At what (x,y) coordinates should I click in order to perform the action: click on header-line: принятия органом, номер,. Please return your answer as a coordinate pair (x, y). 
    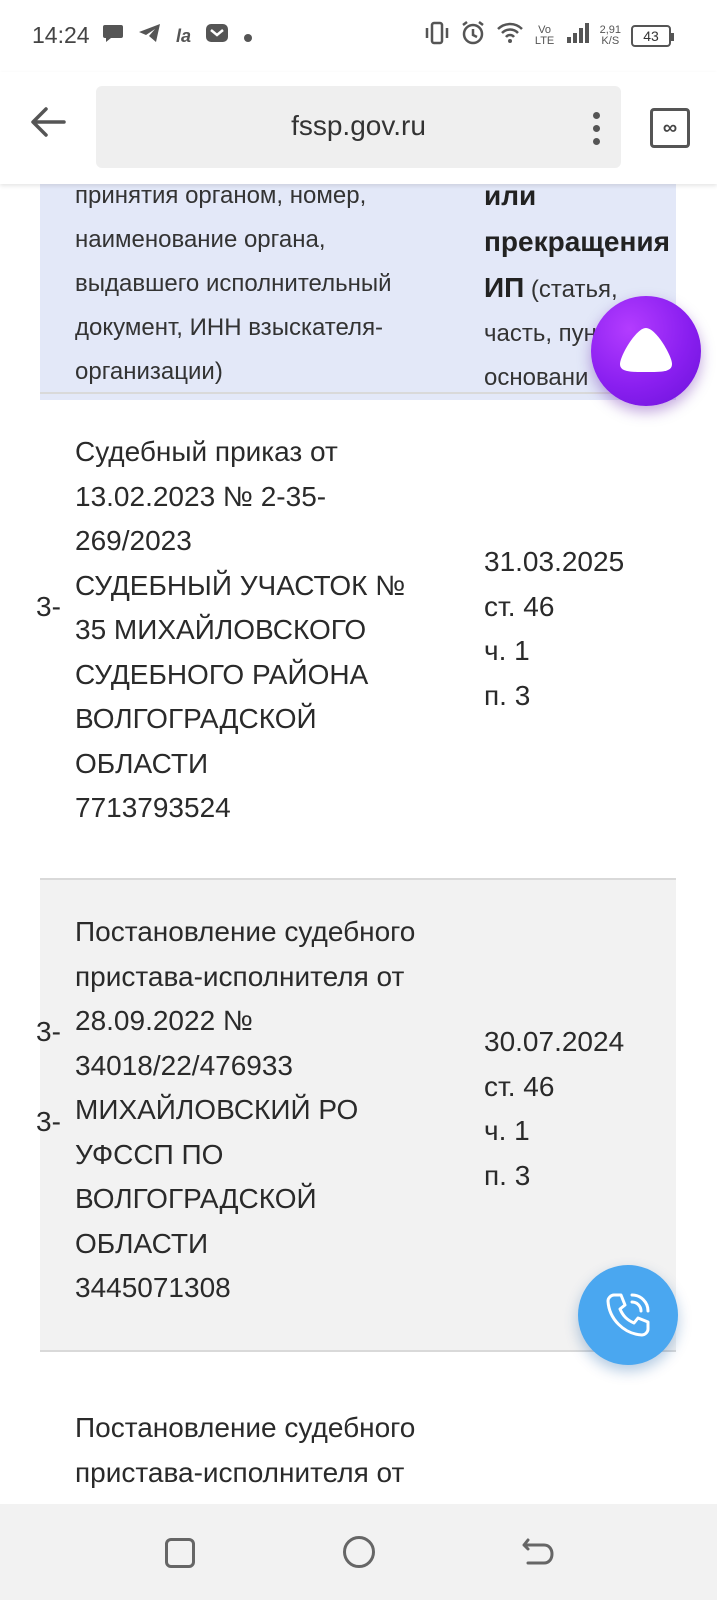
    Looking at the image, I should click on (221, 196).